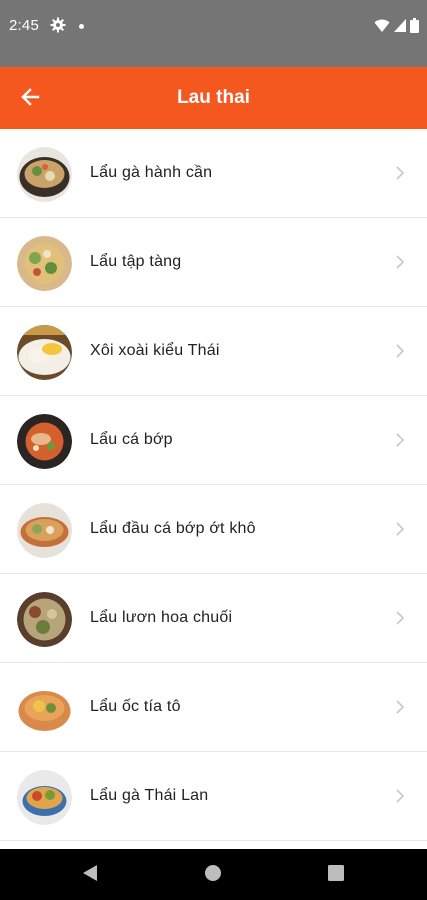  Describe the element at coordinates (58, 25) in the screenshot. I see `gear-icon` at that location.